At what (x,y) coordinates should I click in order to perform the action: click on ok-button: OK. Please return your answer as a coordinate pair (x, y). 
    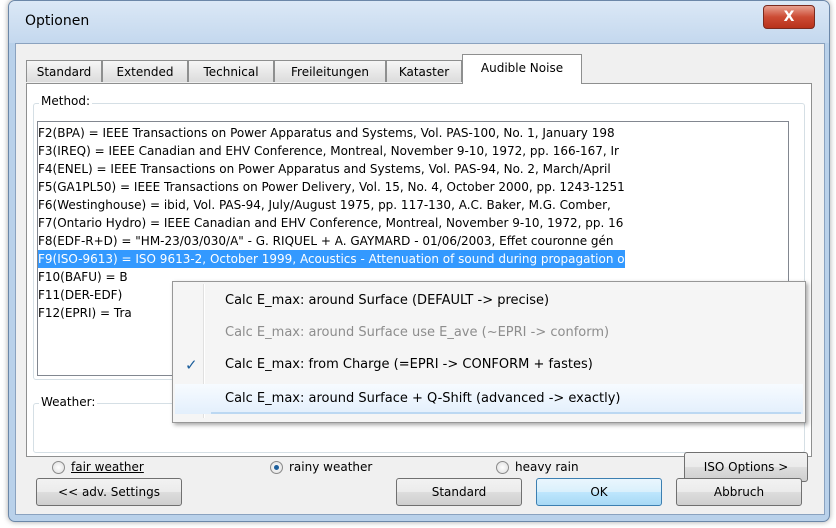
    Looking at the image, I should click on (599, 492).